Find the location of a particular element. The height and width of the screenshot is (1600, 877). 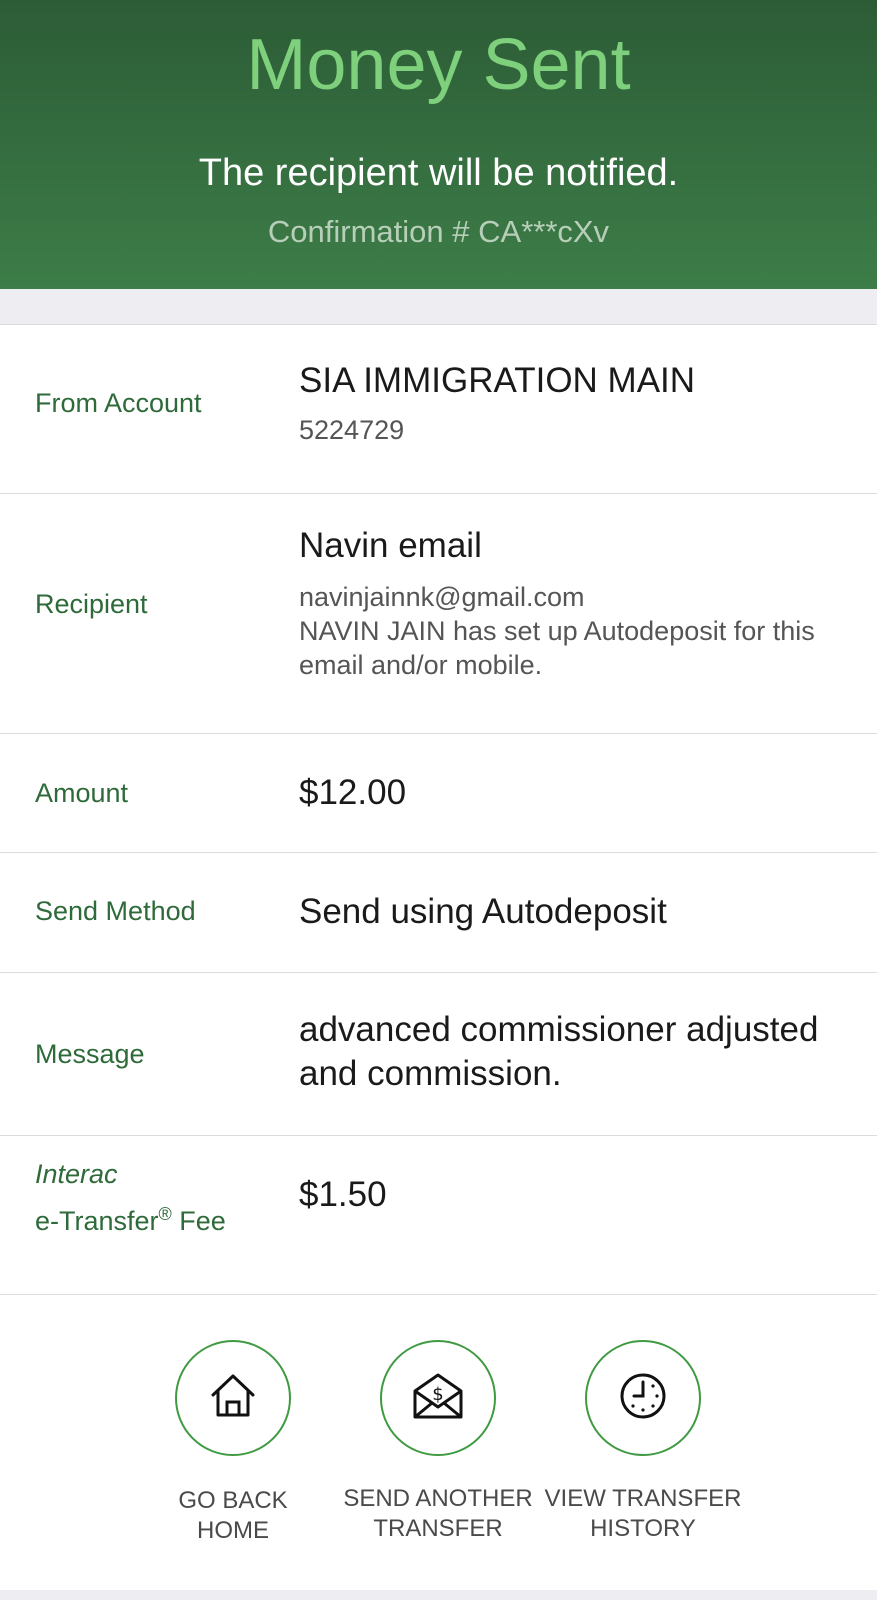

amount-row: Amount $12.00 is located at coordinates (438, 793).